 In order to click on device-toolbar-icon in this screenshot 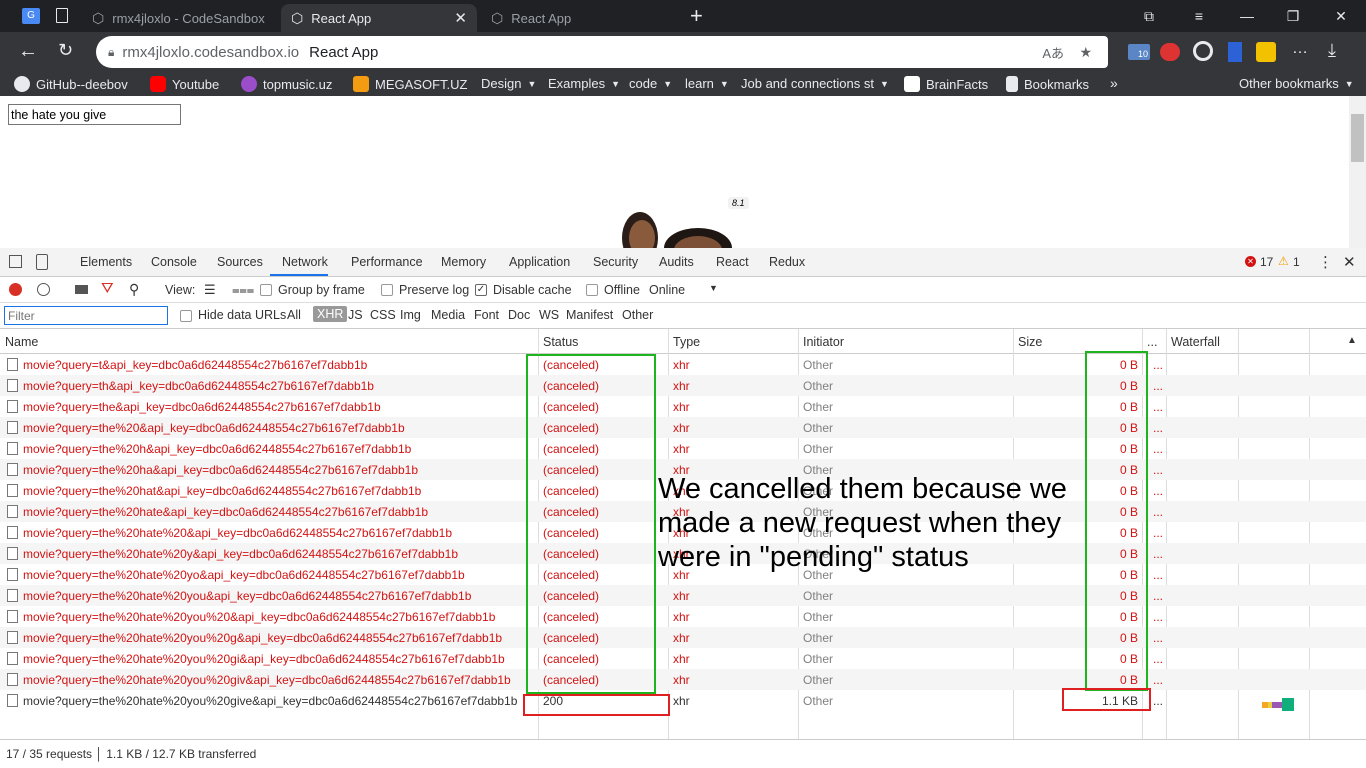, I will do `click(42, 262)`.